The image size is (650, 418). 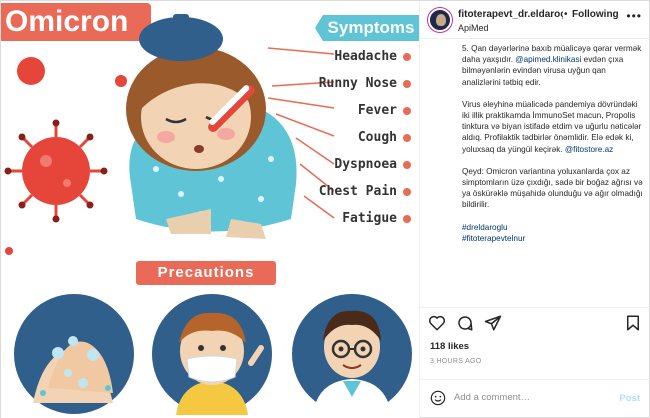 What do you see at coordinates (438, 398) in the screenshot?
I see `emoji-icon` at bounding box center [438, 398].